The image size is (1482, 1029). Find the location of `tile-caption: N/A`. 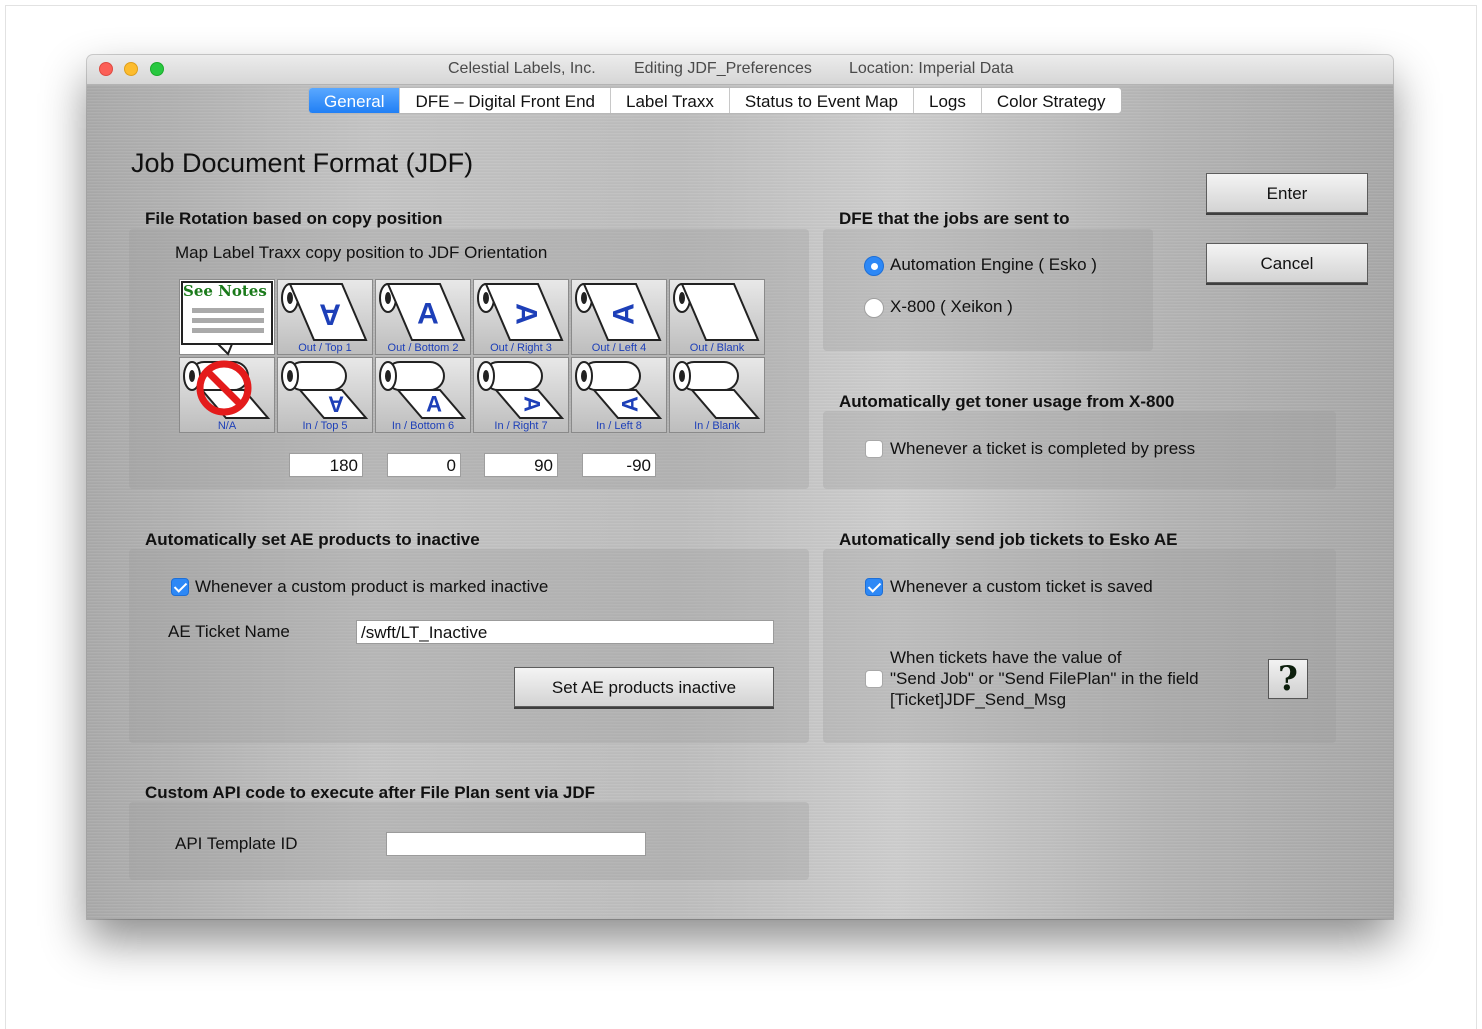

tile-caption: N/A is located at coordinates (227, 426).